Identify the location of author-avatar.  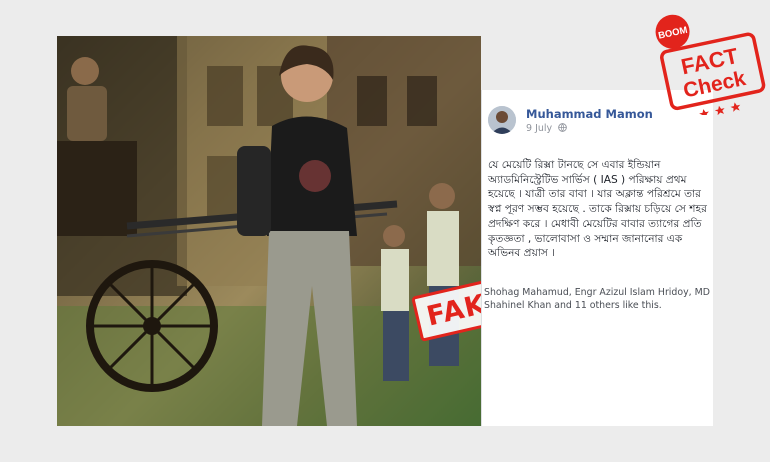
(502, 120).